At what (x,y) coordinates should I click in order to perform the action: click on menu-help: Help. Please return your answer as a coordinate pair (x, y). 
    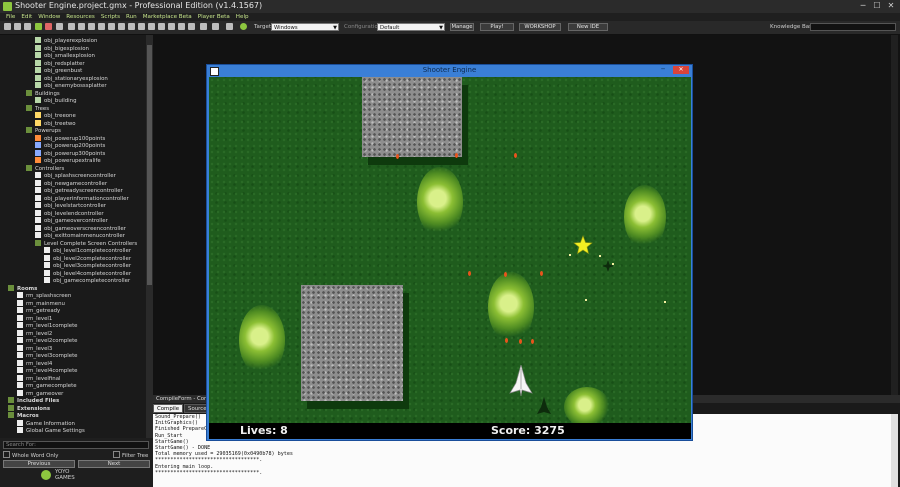
    Looking at the image, I should click on (242, 17).